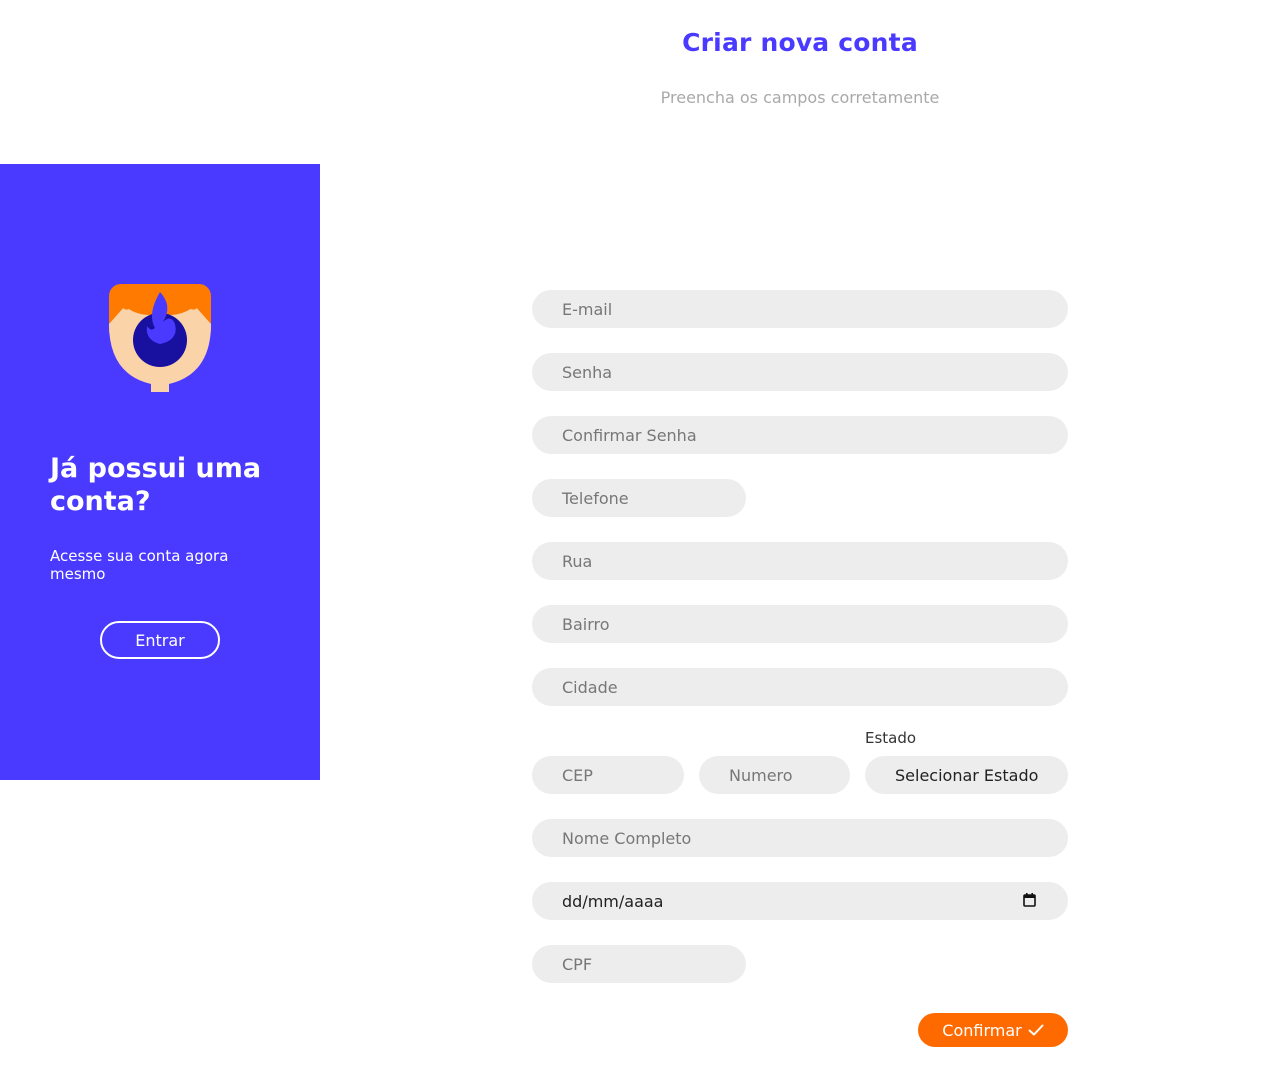  What do you see at coordinates (160, 338) in the screenshot?
I see `flame-shield-icon` at bounding box center [160, 338].